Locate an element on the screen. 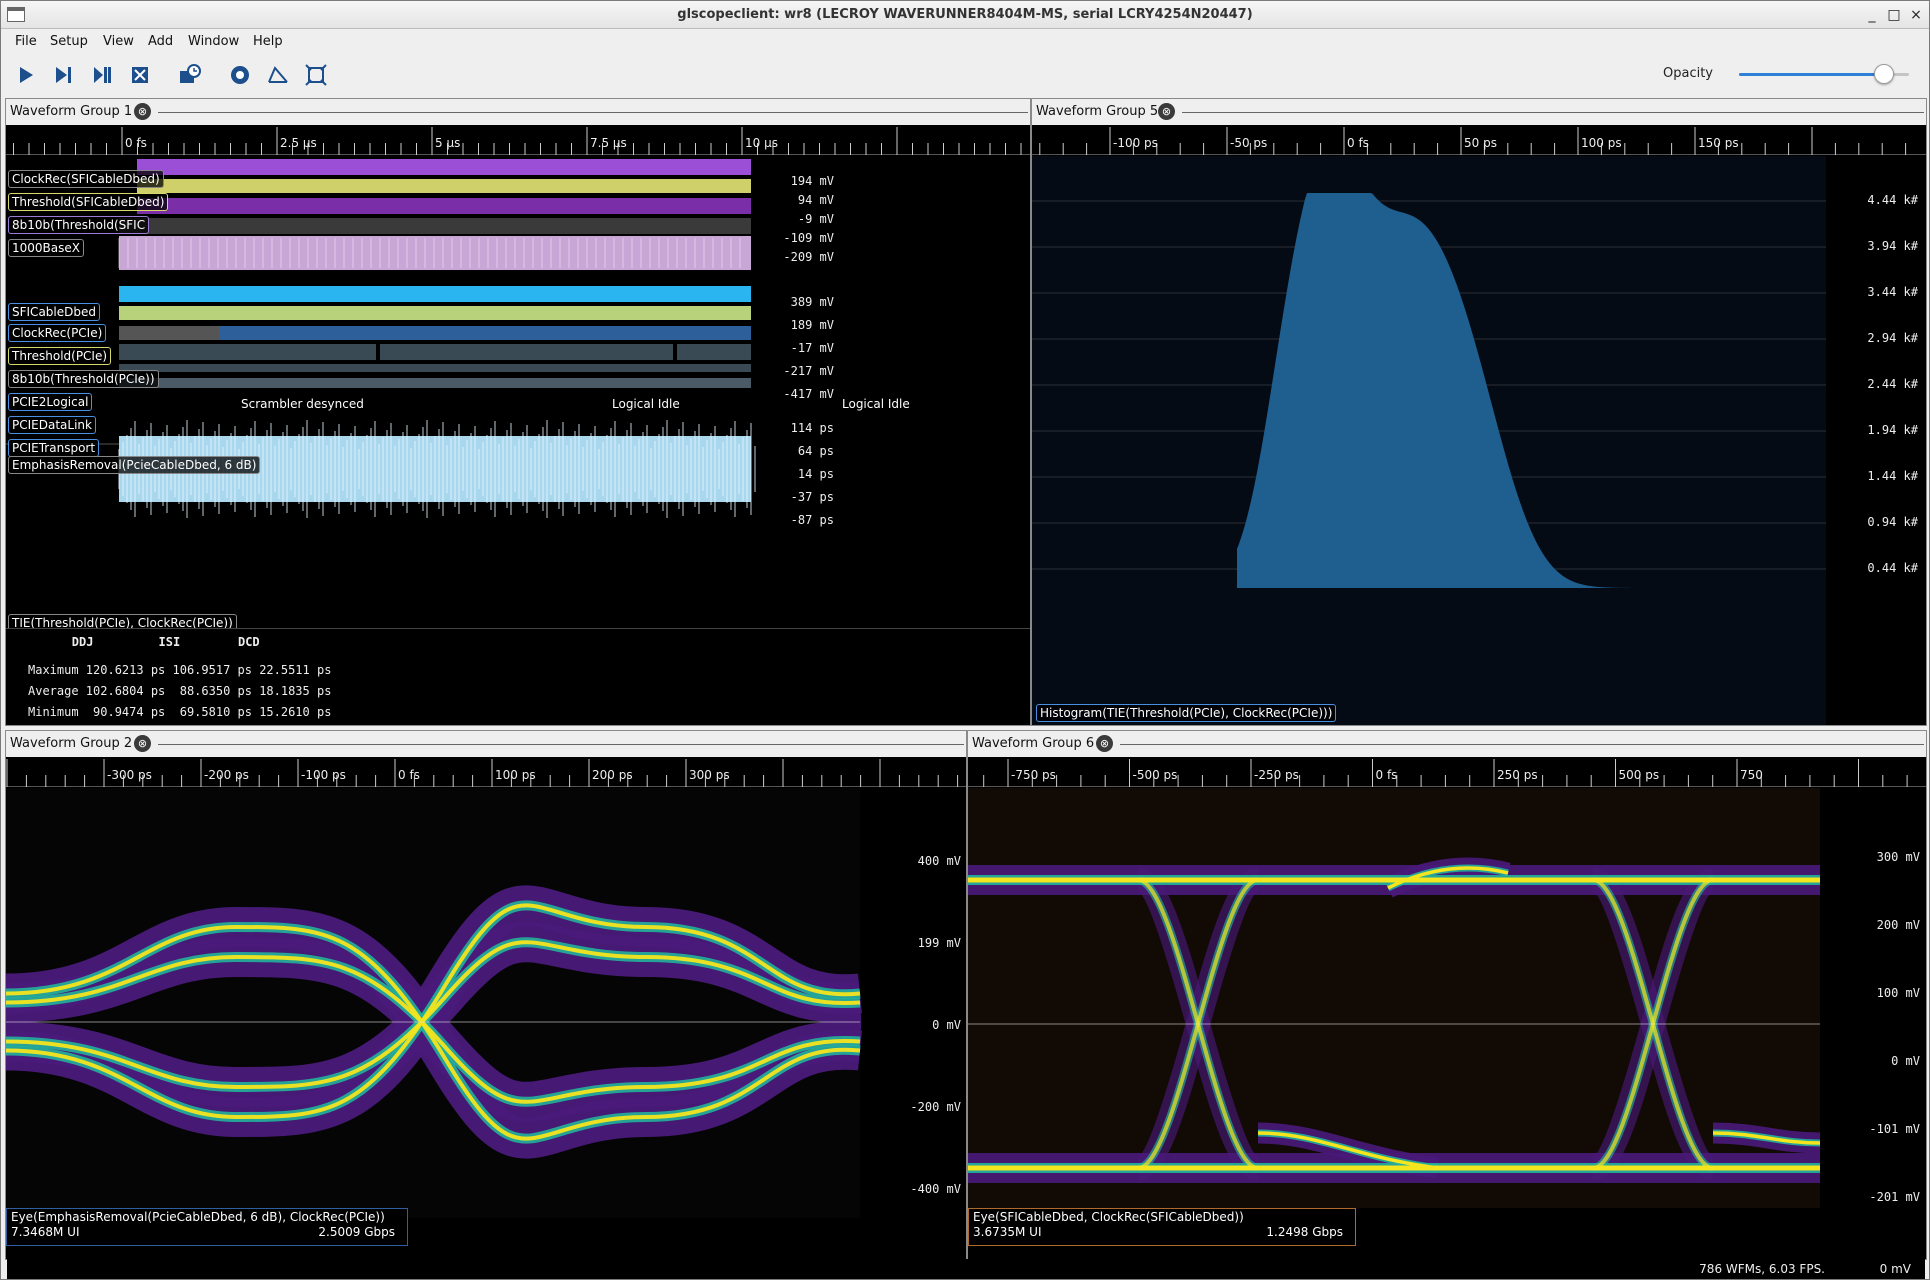 This screenshot has width=1930, height=1280. eye-bit-rate: 2.5009 Gbps is located at coordinates (356, 1232).